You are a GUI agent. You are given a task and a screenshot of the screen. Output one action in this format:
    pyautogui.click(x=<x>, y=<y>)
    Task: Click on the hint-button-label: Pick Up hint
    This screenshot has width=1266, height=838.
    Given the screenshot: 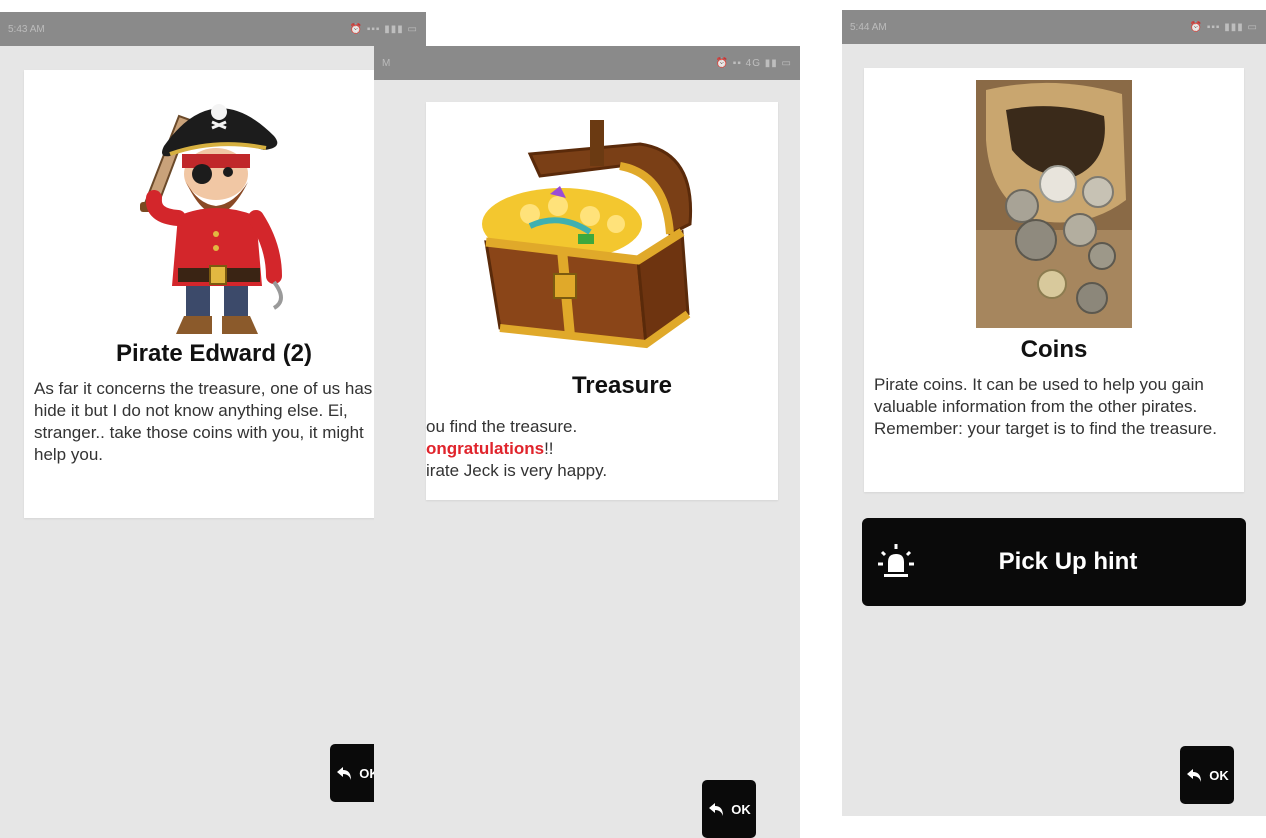 What is the action you would take?
    pyautogui.click(x=1068, y=561)
    